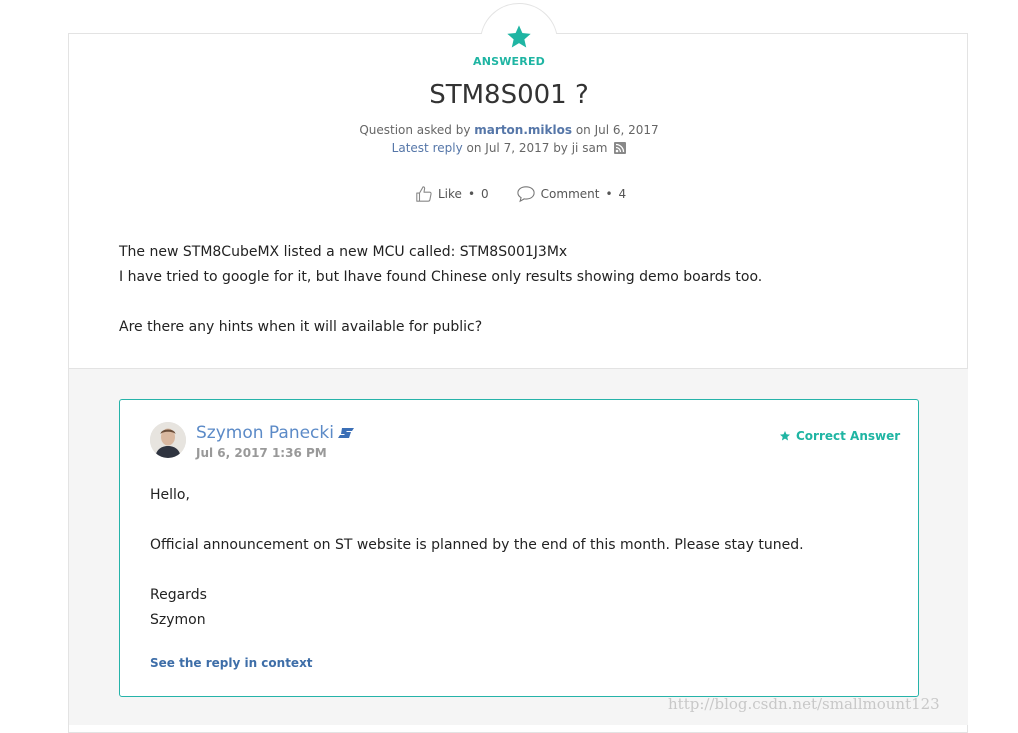 This screenshot has width=1018, height=733. I want to click on question-actions: Like • 0 Comment • 4, so click(520, 194).